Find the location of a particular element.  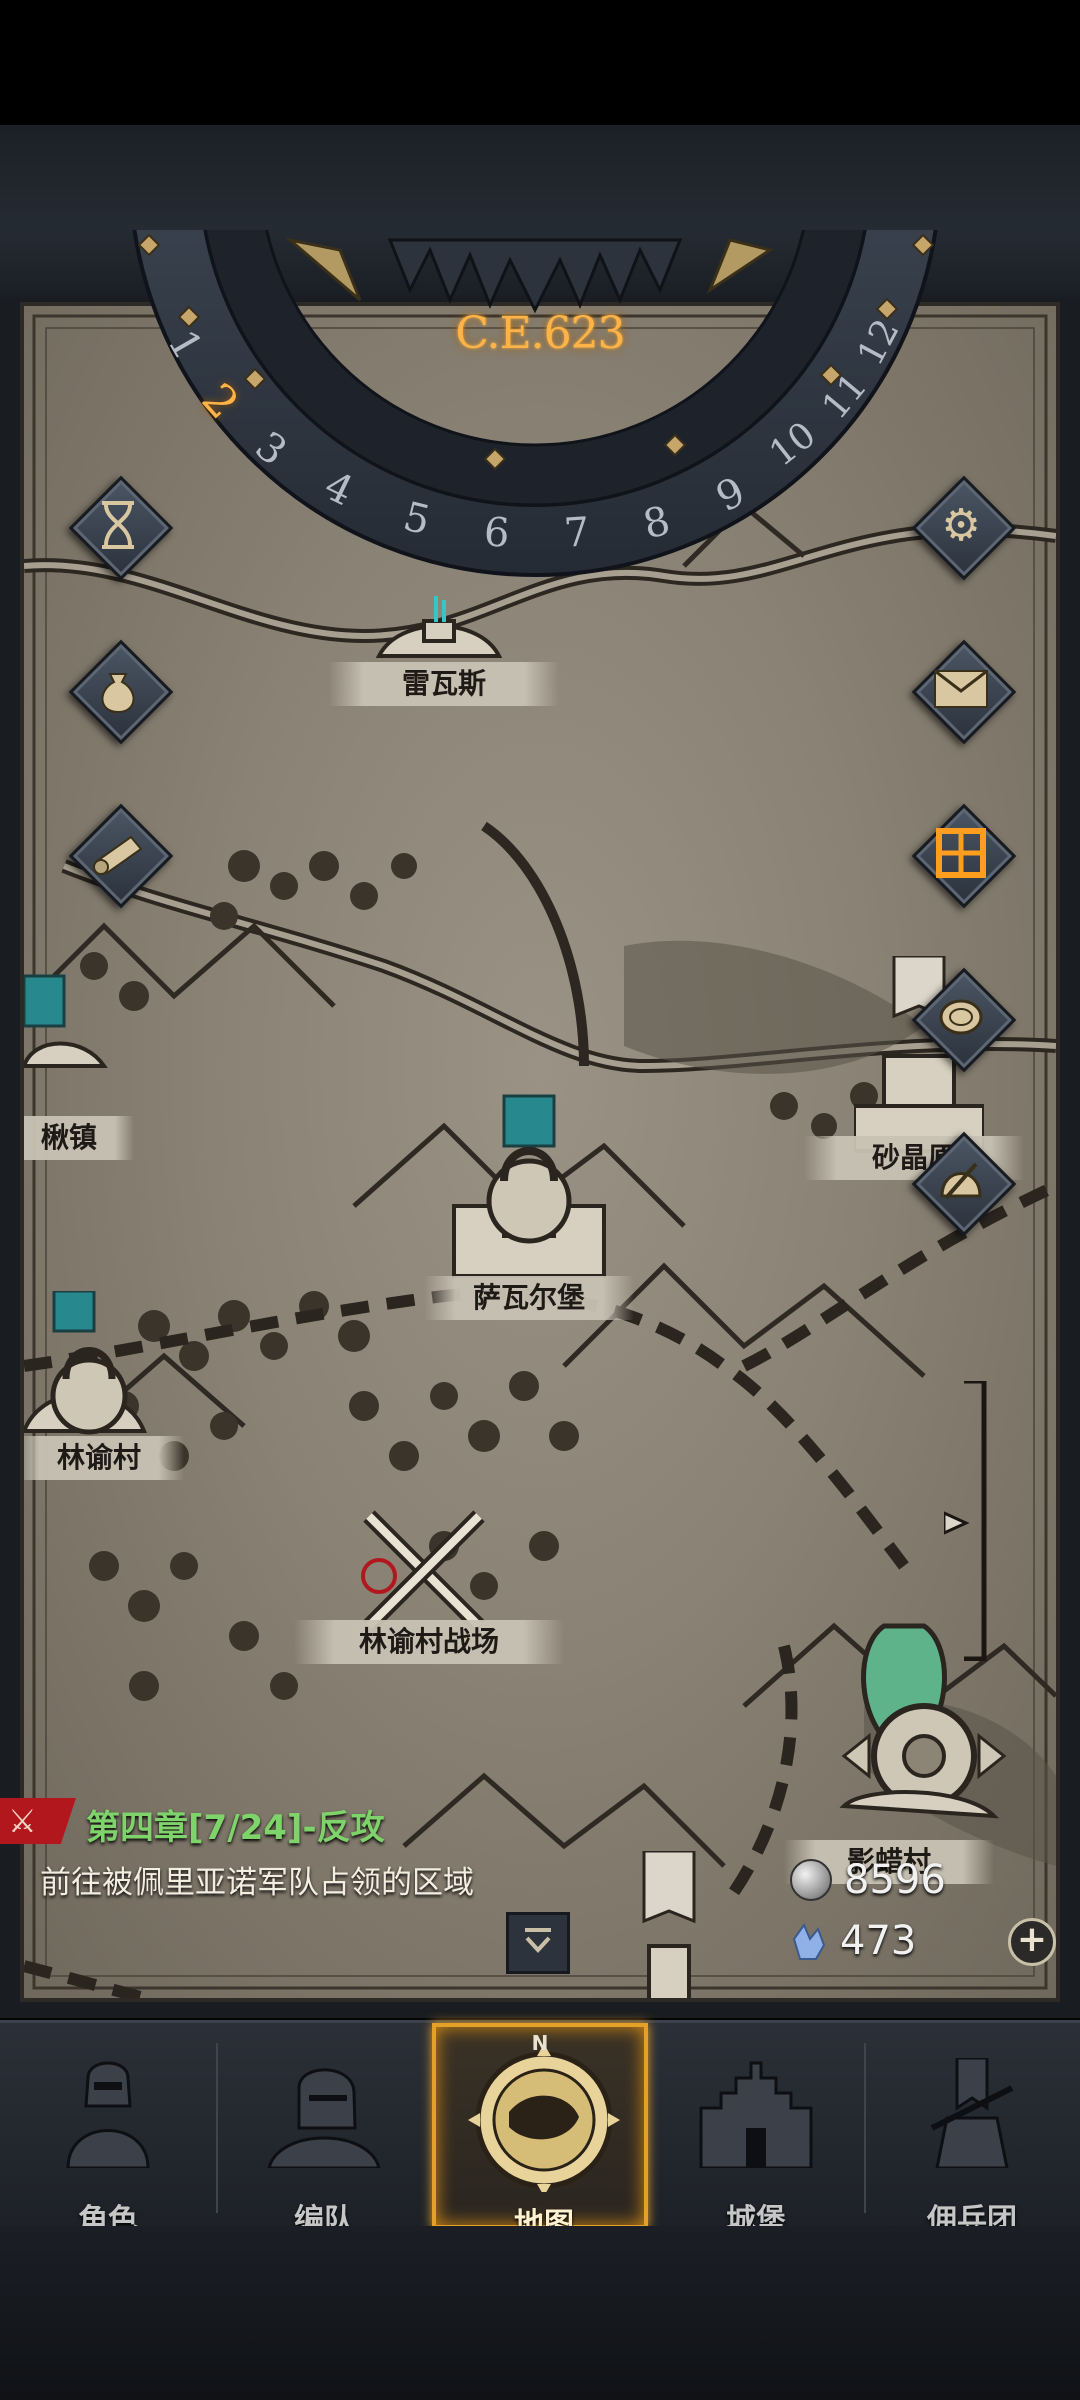

crystal-resource: 473 is located at coordinates (853, 1941).